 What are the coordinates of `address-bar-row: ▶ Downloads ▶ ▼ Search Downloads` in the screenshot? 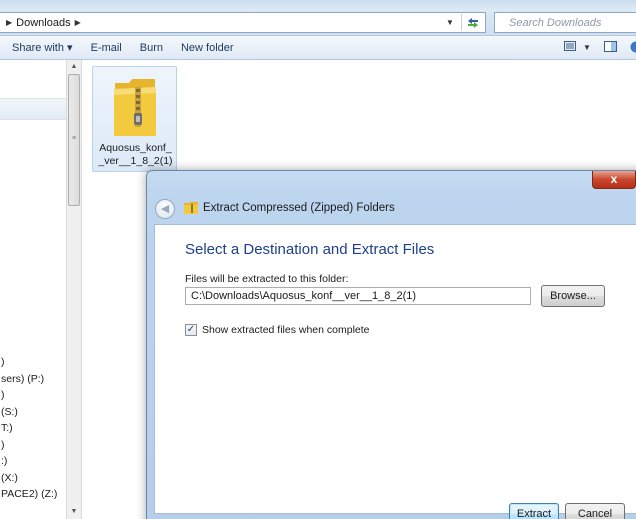 It's located at (318, 22).